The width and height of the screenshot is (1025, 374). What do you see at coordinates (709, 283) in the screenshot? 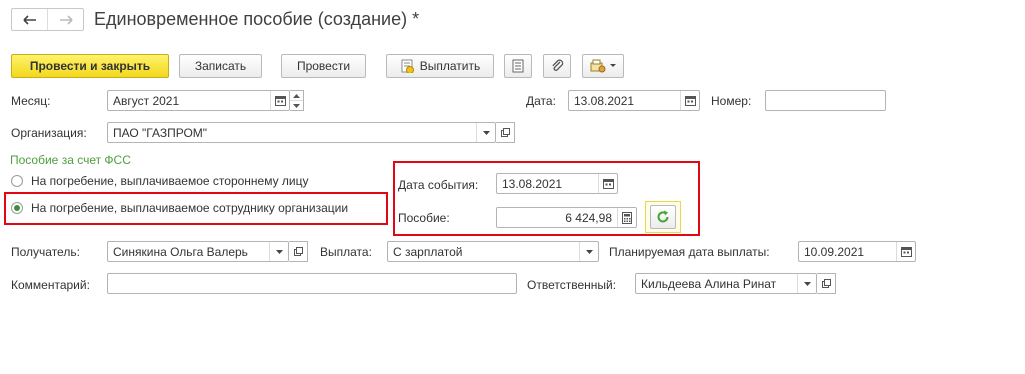
I see `responsible-value: Кильдеева Алина Ринат` at bounding box center [709, 283].